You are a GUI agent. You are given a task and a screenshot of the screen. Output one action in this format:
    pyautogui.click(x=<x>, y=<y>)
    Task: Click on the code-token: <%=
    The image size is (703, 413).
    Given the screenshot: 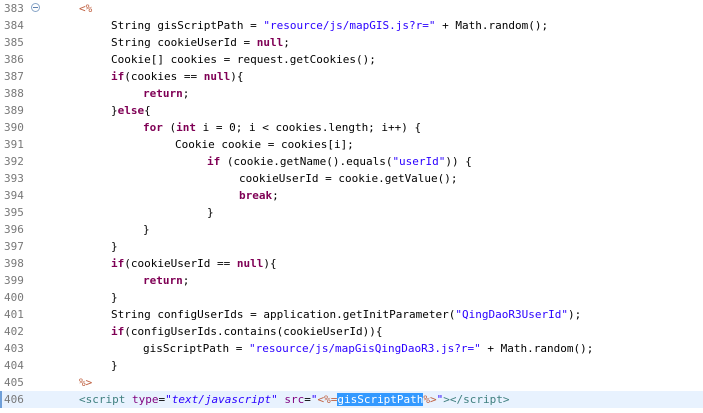 What is the action you would take?
    pyautogui.click(x=327, y=399)
    